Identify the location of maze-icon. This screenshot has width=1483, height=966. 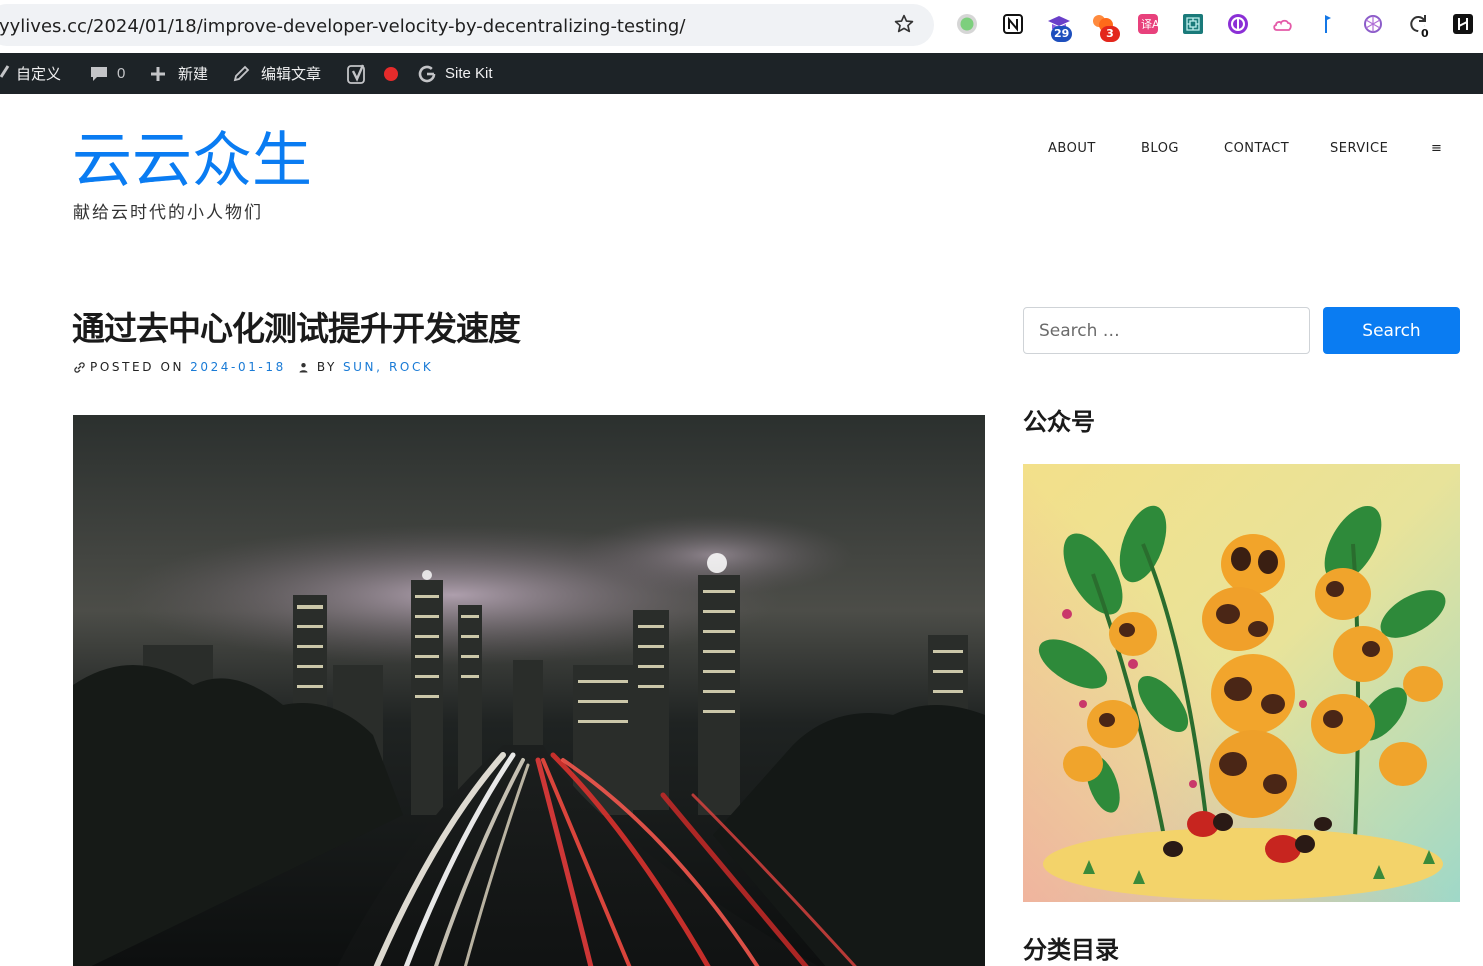
(1193, 24).